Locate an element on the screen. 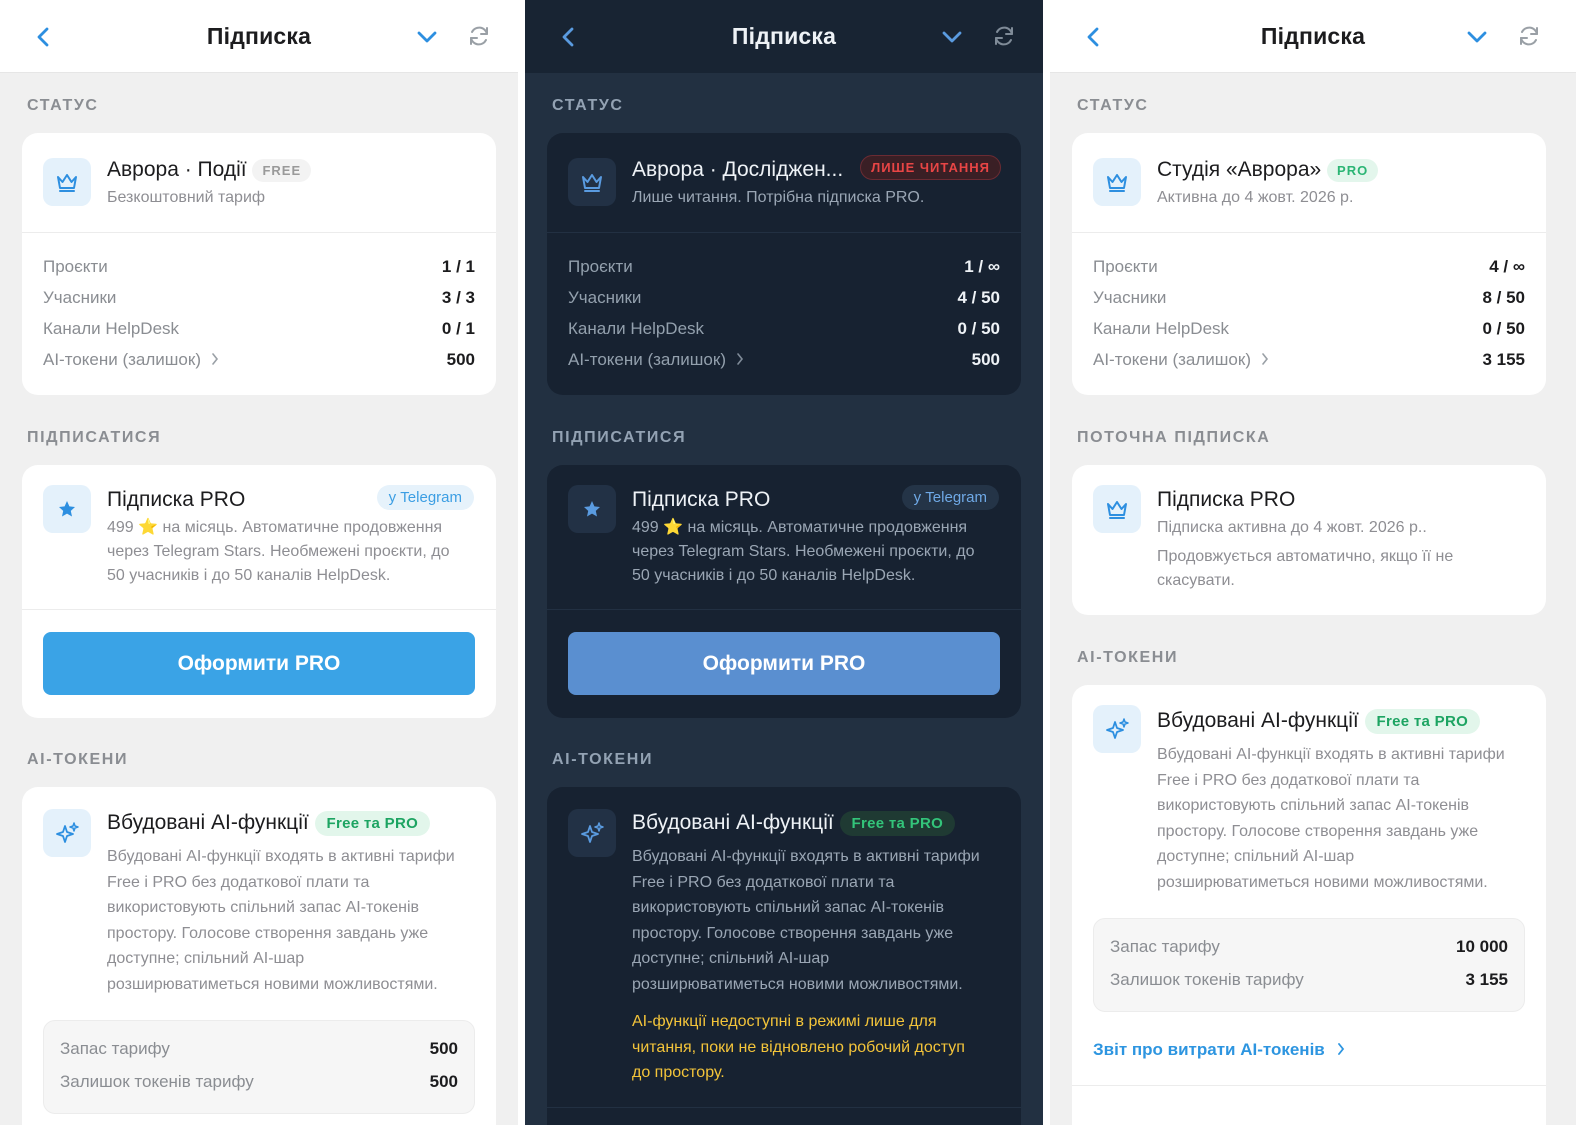 The image size is (1576, 1125). plan-subtitle: Безкоштовний тариф is located at coordinates (186, 197).